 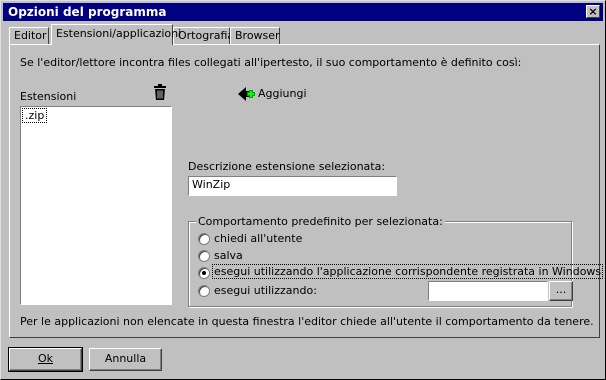 I want to click on ok-button: Ok, so click(x=45, y=359).